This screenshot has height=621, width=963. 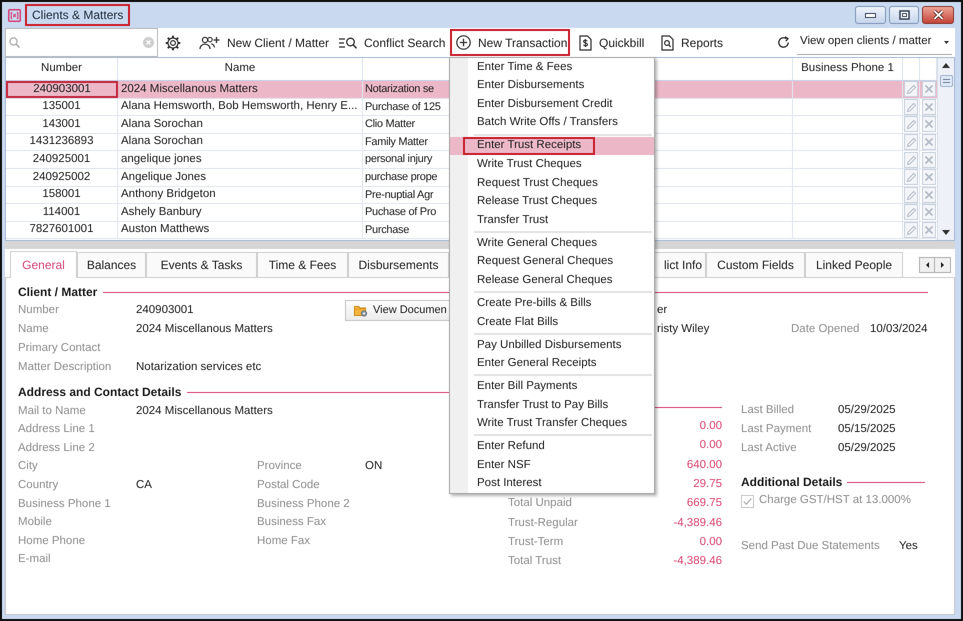 I want to click on field-label: Primary Contact, so click(x=59, y=348).